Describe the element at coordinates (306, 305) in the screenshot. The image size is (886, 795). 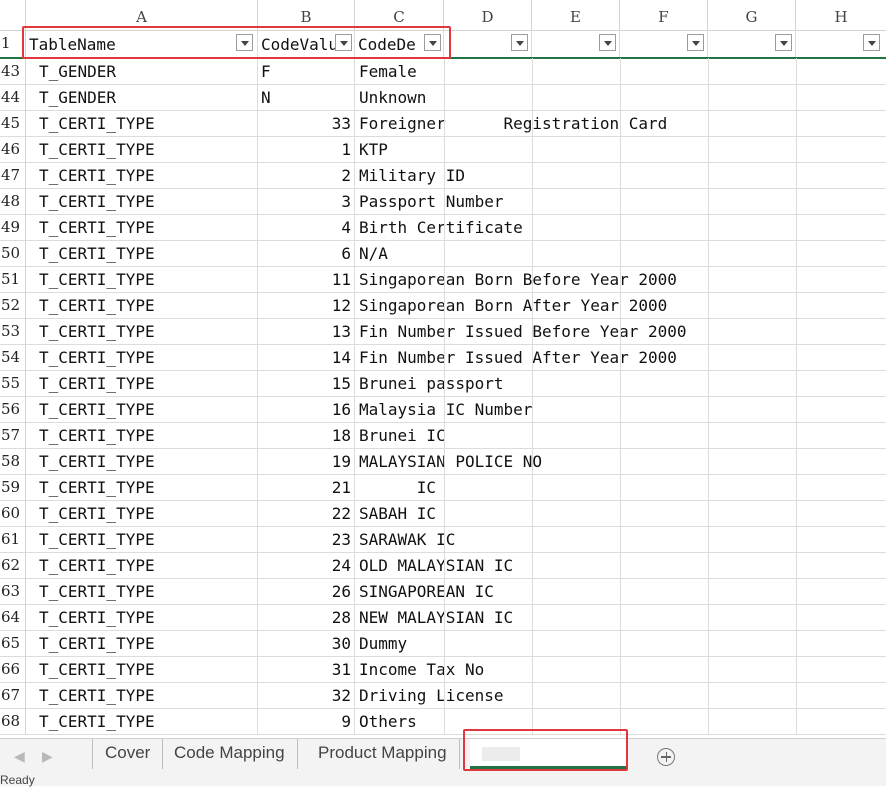
I see `cell-codevalue: 12` at that location.